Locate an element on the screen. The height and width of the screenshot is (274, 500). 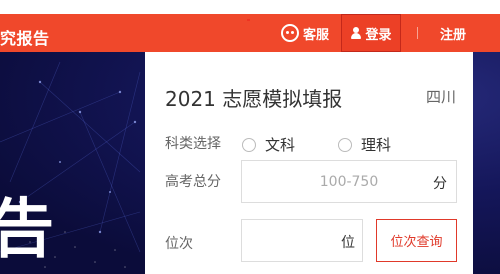
register-link: 注册 is located at coordinates (453, 33).